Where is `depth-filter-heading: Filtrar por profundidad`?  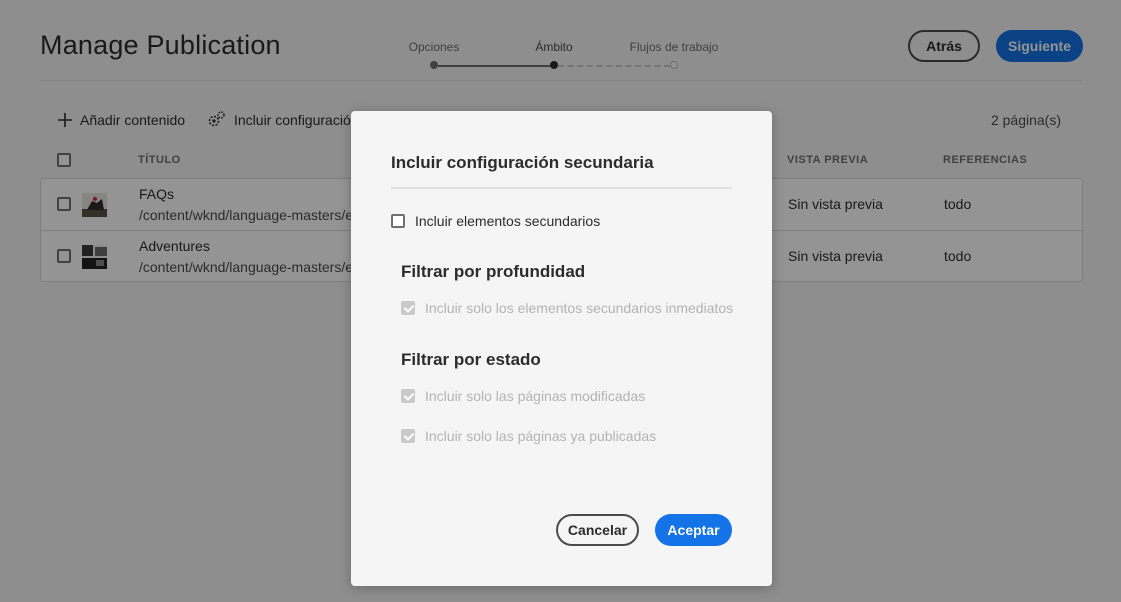 depth-filter-heading: Filtrar por profundidad is located at coordinates (493, 271).